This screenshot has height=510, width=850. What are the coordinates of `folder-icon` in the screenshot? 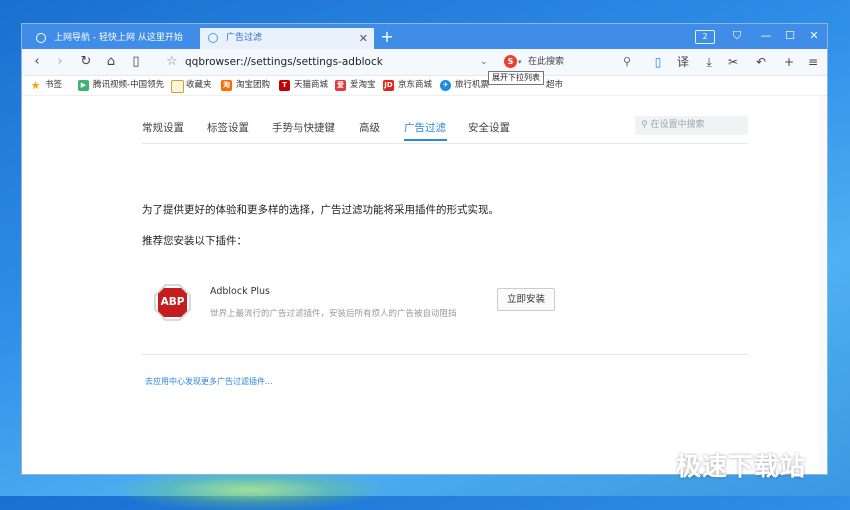 It's located at (177, 86).